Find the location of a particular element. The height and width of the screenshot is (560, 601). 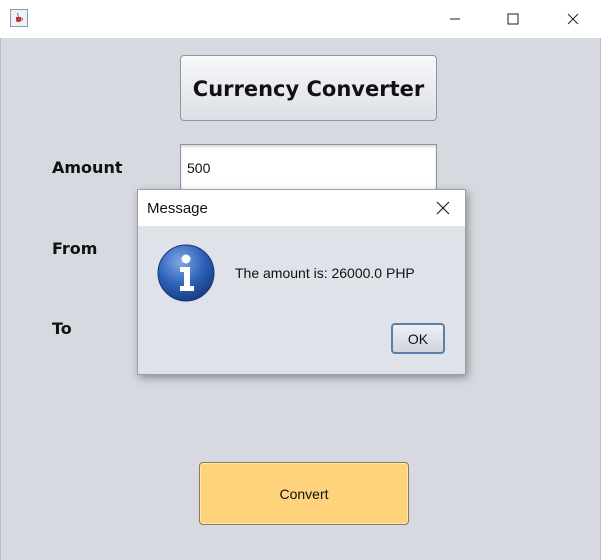

dialog-close-button is located at coordinates (443, 208).